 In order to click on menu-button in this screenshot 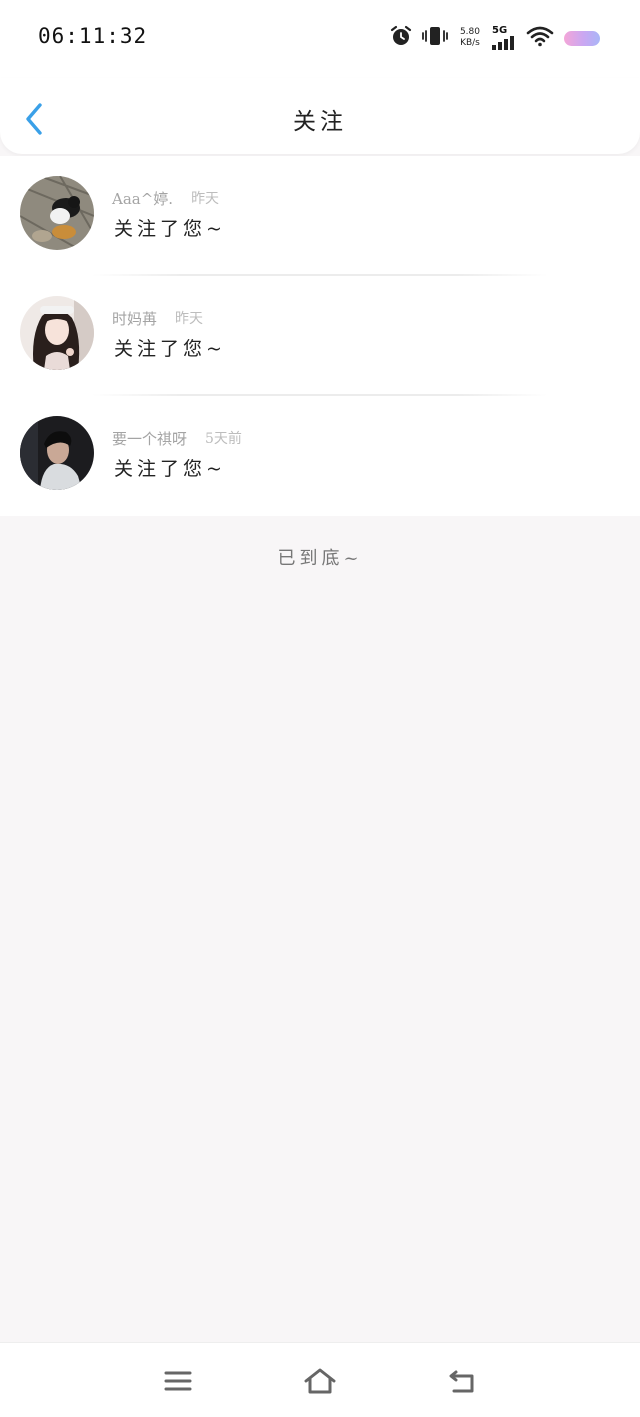, I will do `click(178, 1381)`.